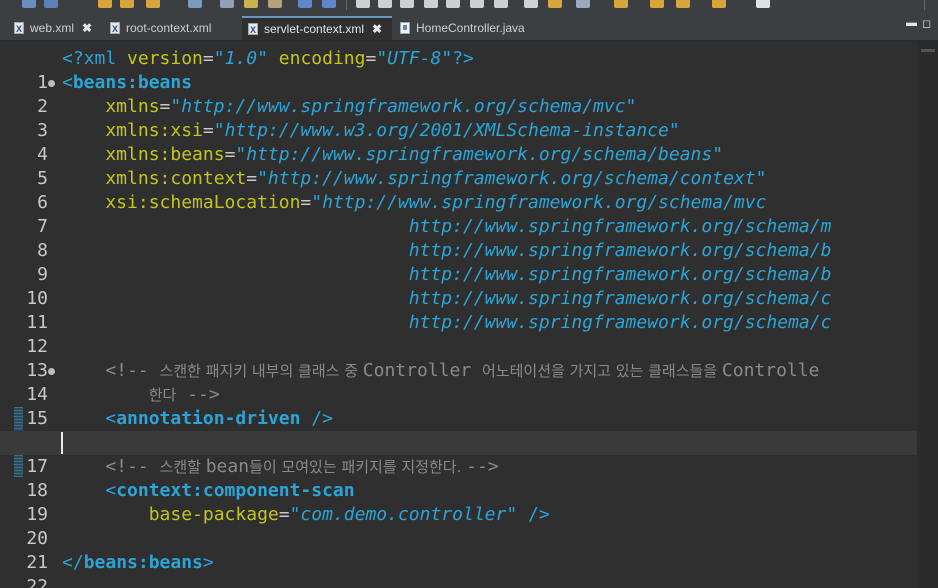  Describe the element at coordinates (458, 70) in the screenshot. I see `code-line: 1 <?xml version="1.0" encoding="UTF-8"?>` at that location.